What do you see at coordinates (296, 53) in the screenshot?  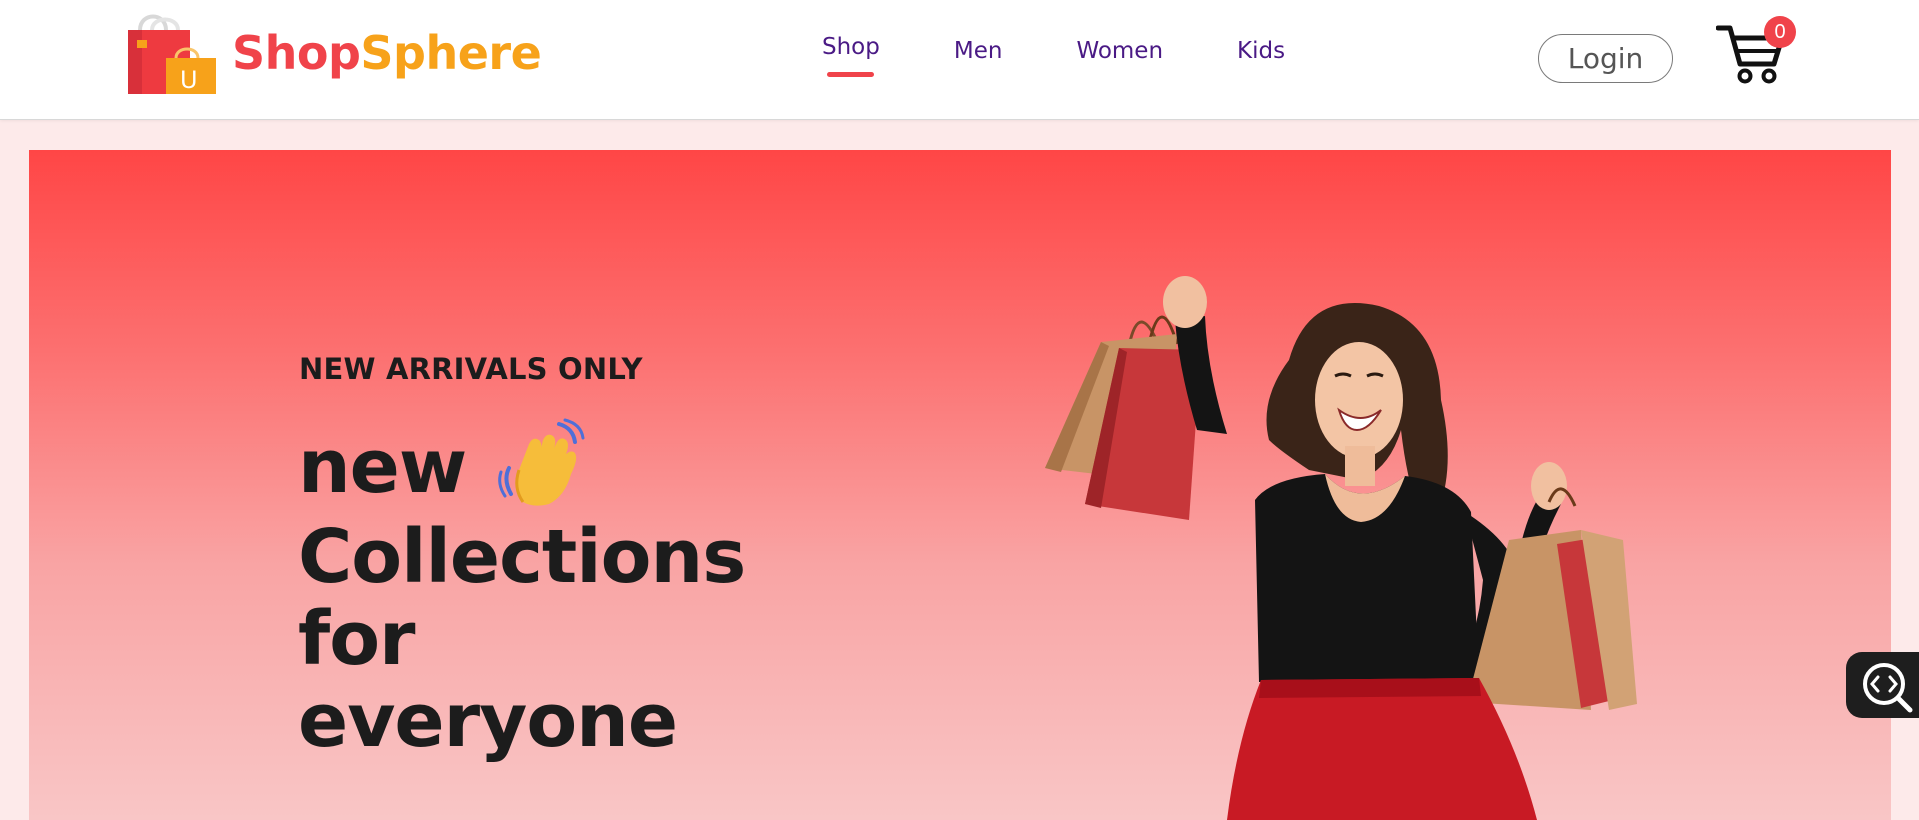 I see `brand-name-part1: Shop` at bounding box center [296, 53].